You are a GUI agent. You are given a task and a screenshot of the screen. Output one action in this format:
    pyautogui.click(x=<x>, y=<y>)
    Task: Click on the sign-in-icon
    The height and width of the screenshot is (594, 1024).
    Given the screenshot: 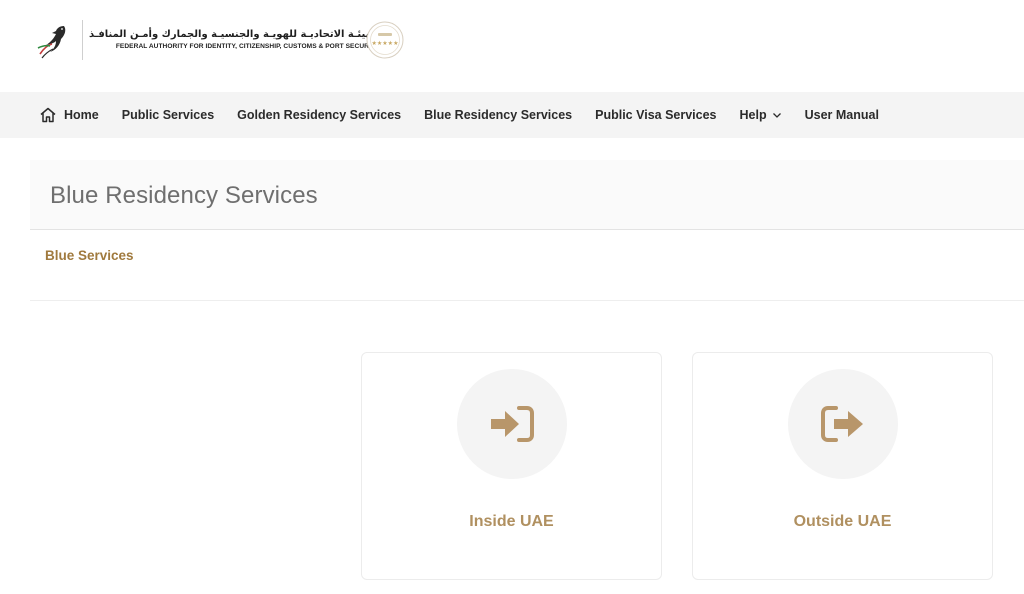 What is the action you would take?
    pyautogui.click(x=512, y=424)
    